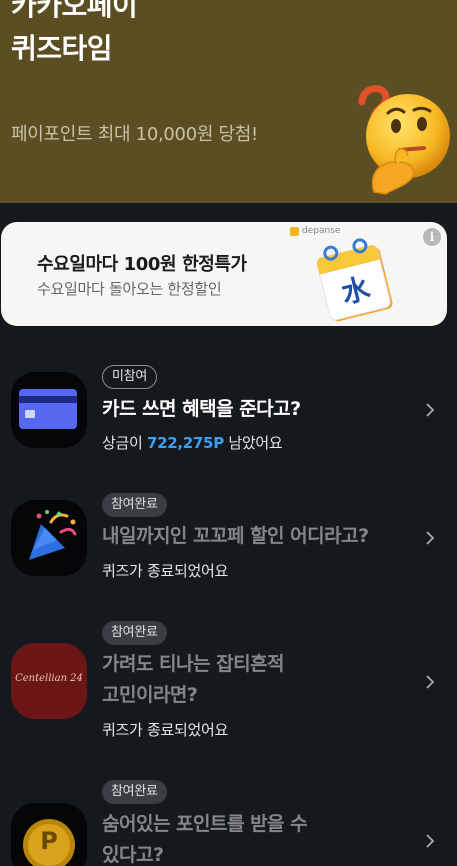 This screenshot has width=457, height=866. What do you see at coordinates (62, 48) in the screenshot?
I see `hero-title-line2: 퀴즈타임` at bounding box center [62, 48].